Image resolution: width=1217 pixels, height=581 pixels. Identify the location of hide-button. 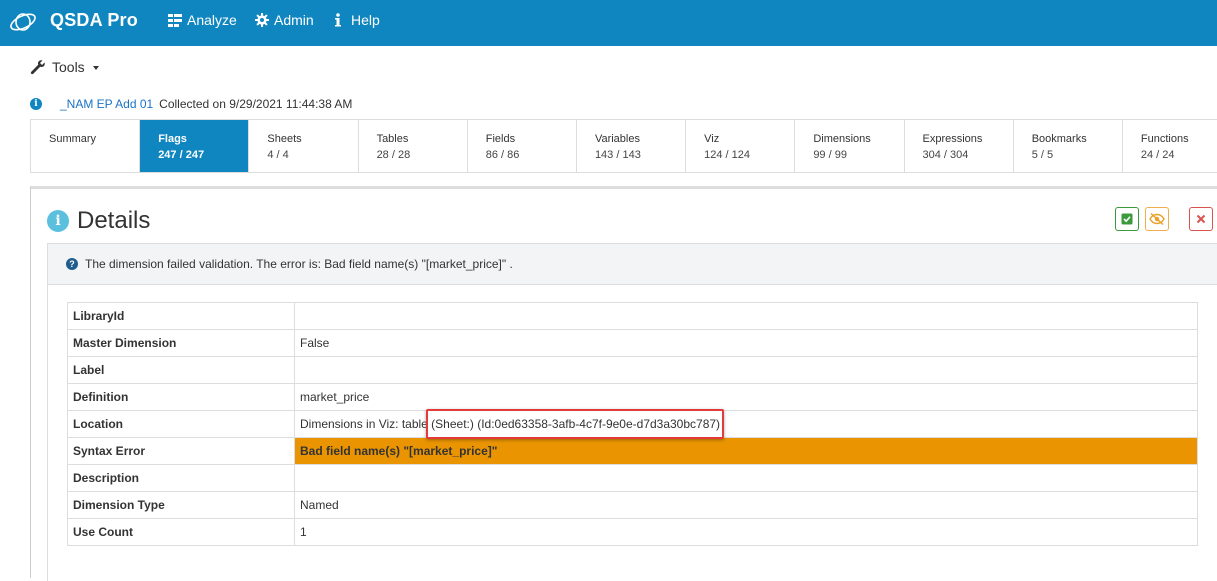
(1157, 219).